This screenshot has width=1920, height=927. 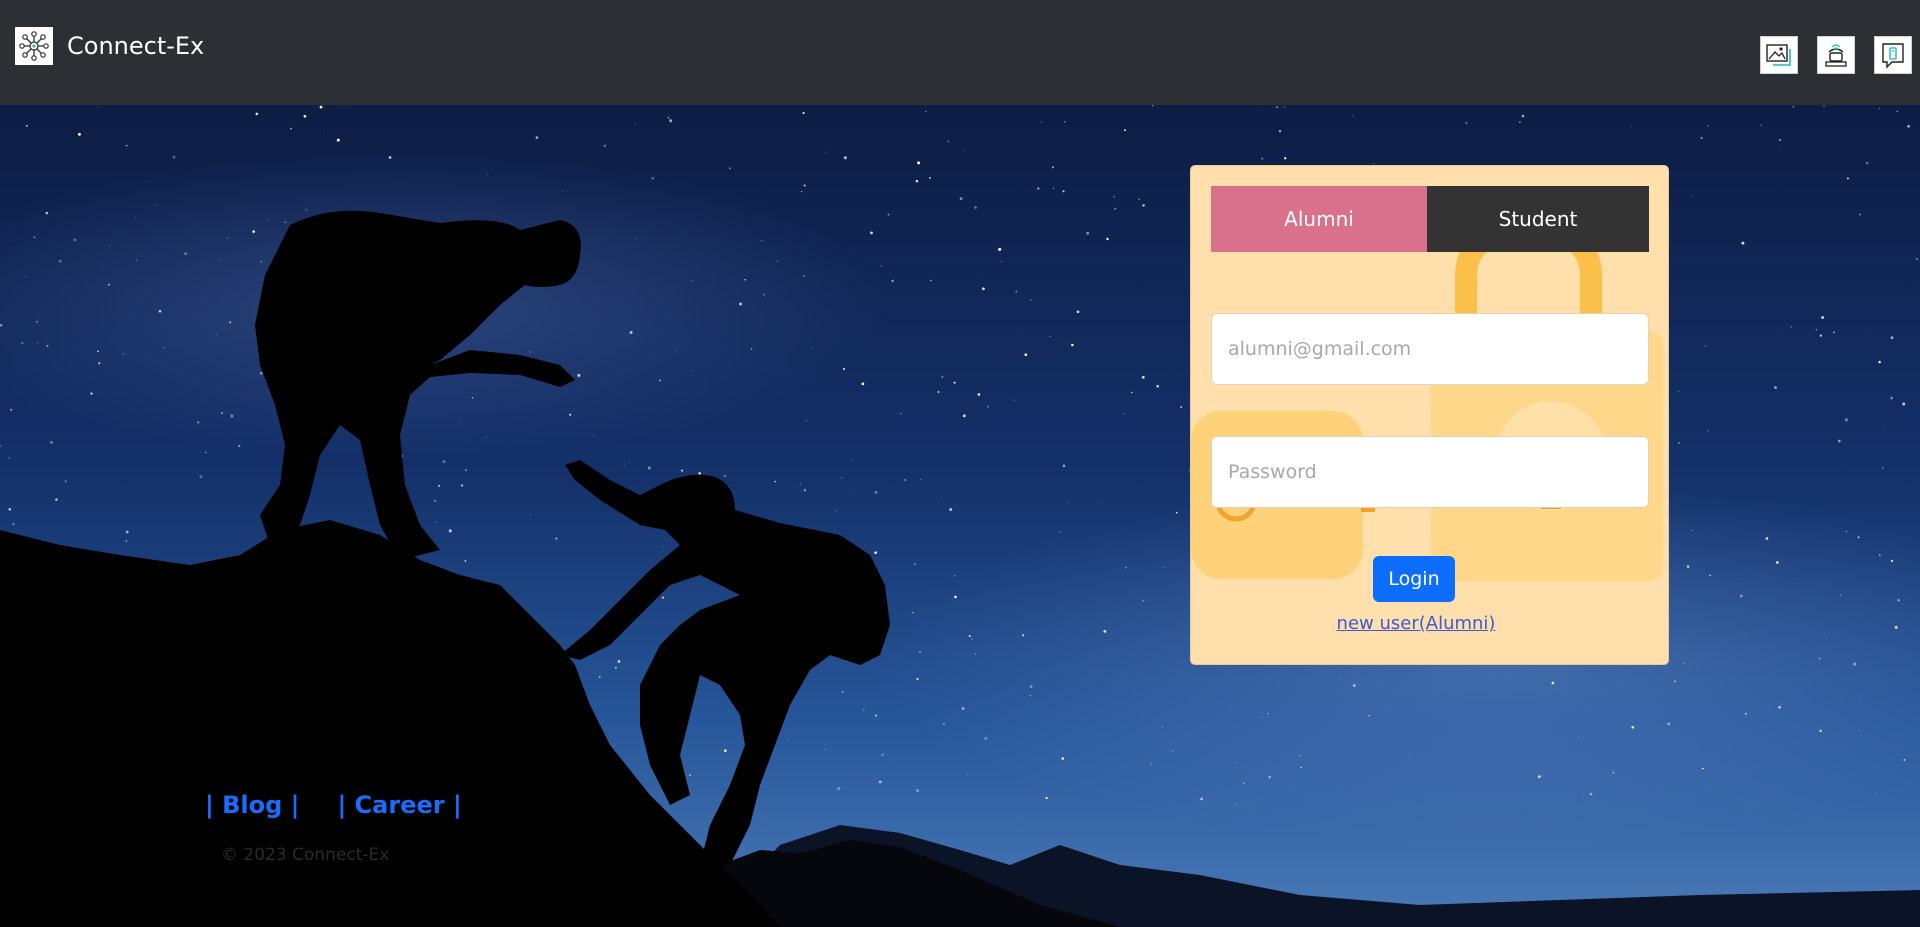 What do you see at coordinates (1430, 472) in the screenshot?
I see `password-field` at bounding box center [1430, 472].